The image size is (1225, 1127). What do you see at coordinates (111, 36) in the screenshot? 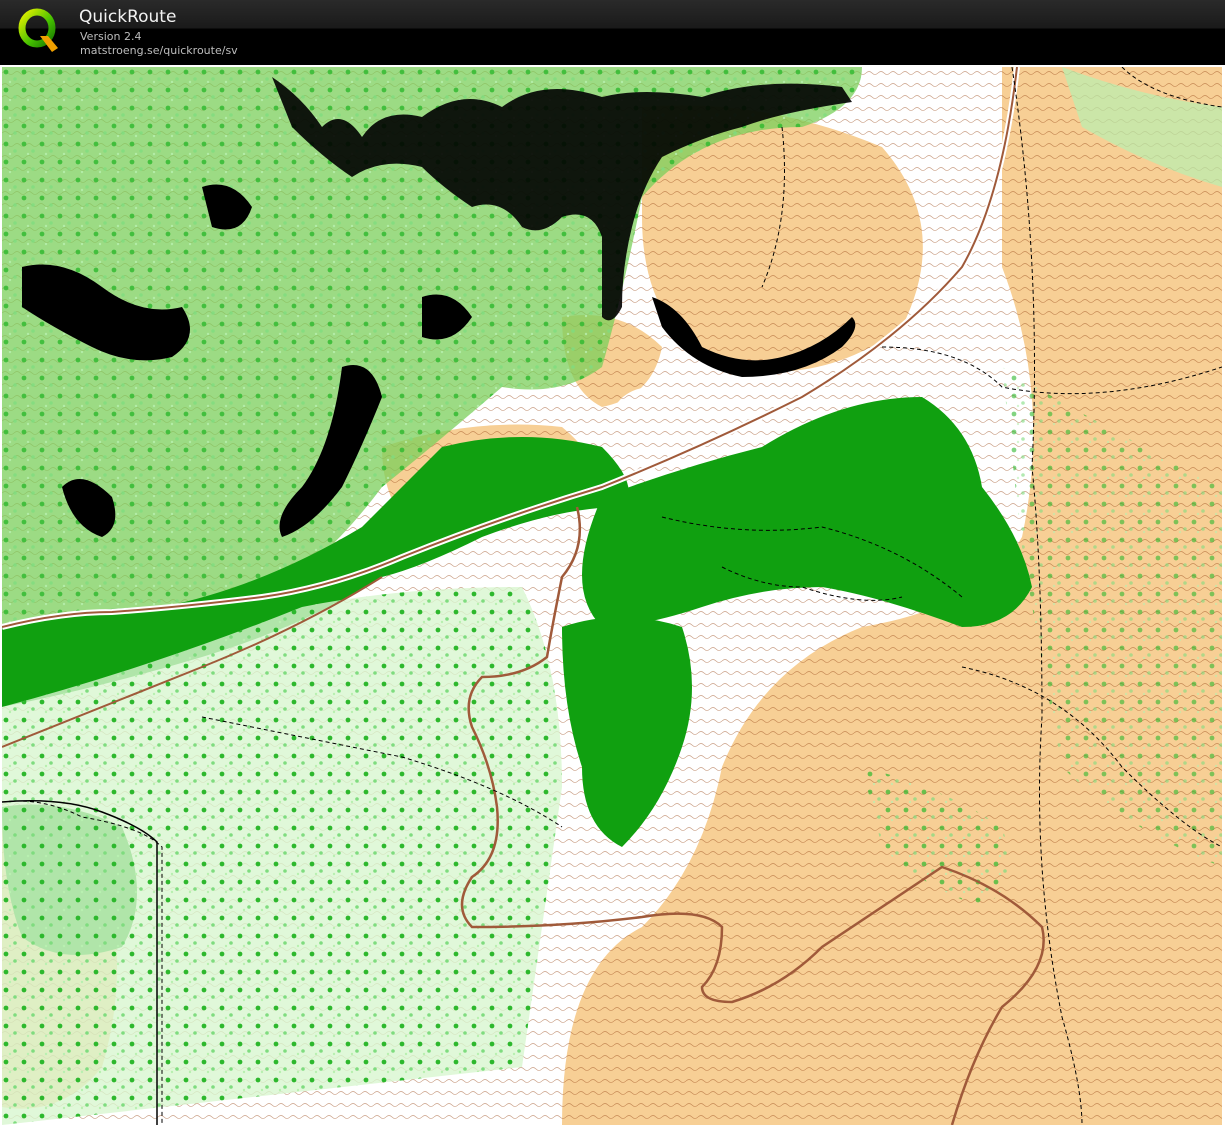
I see `app-version: Version 2.4` at bounding box center [111, 36].